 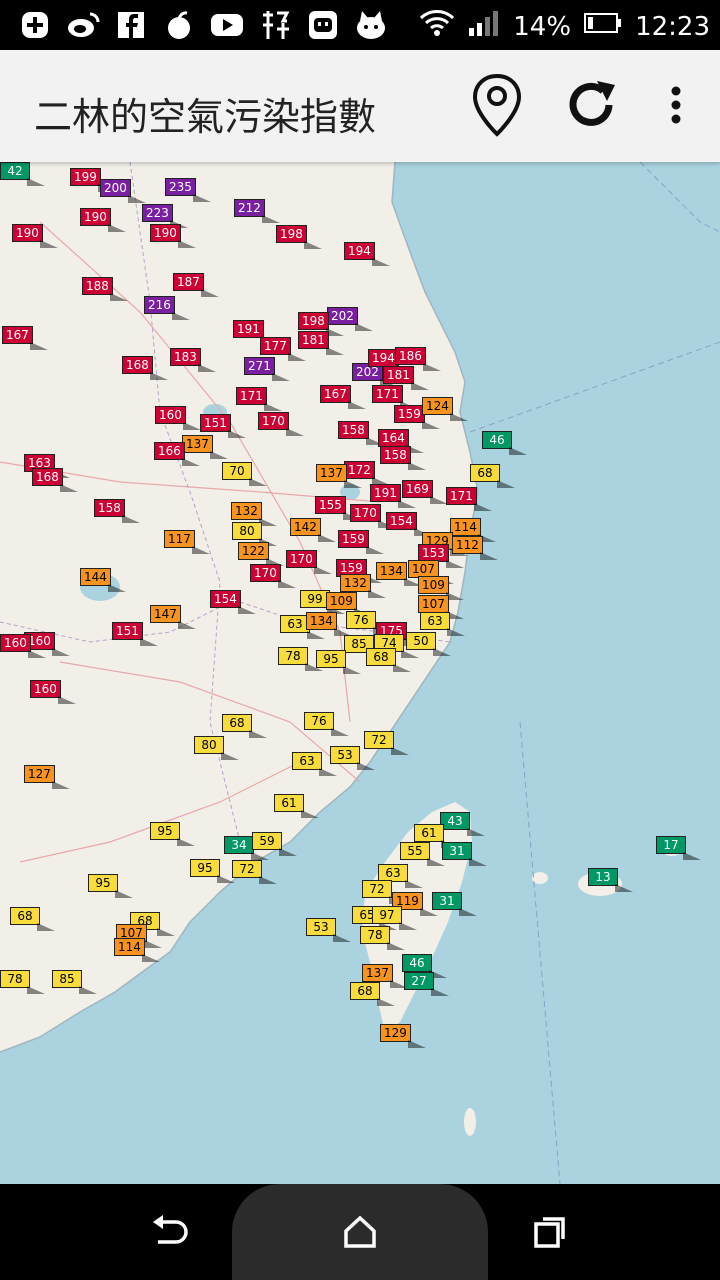 What do you see at coordinates (394, 918) in the screenshot?
I see `aqi-marker: 97` at bounding box center [394, 918].